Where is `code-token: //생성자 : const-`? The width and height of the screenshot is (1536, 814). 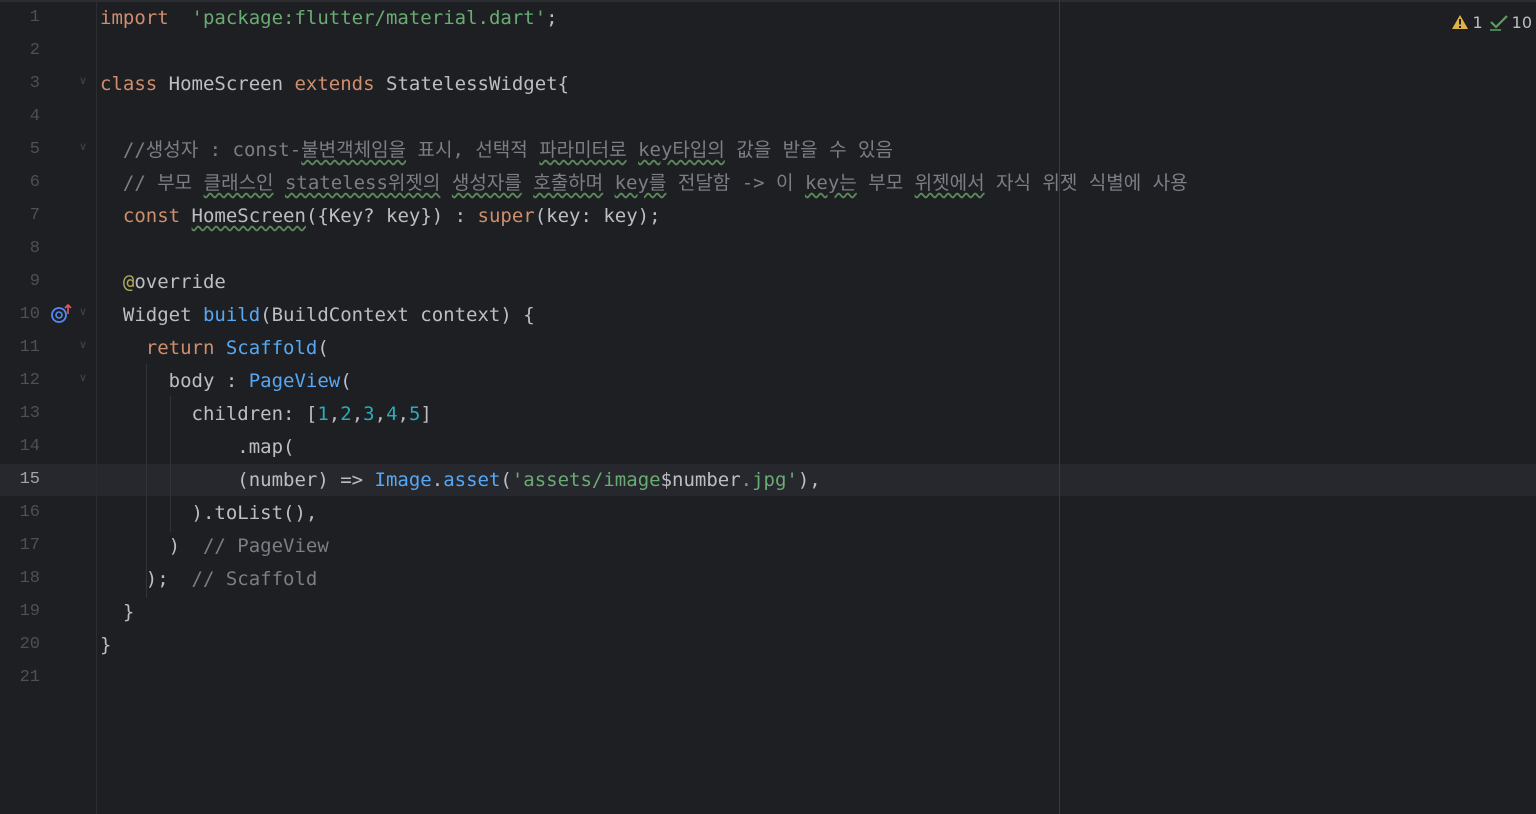
code-token: //생성자 : const- is located at coordinates (201, 150).